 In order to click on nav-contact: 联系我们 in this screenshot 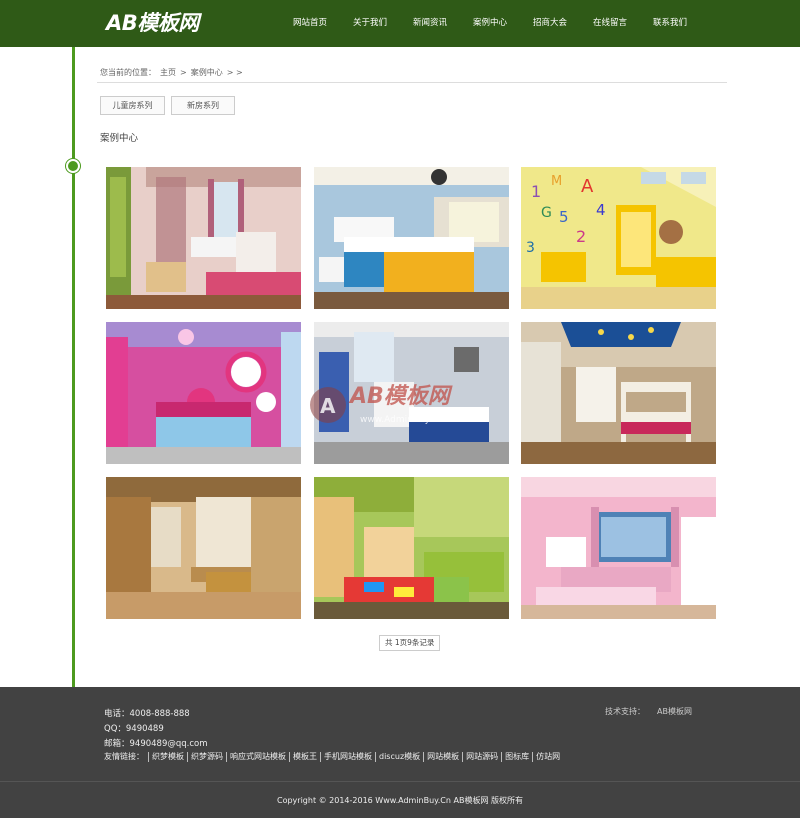, I will do `click(670, 23)`.